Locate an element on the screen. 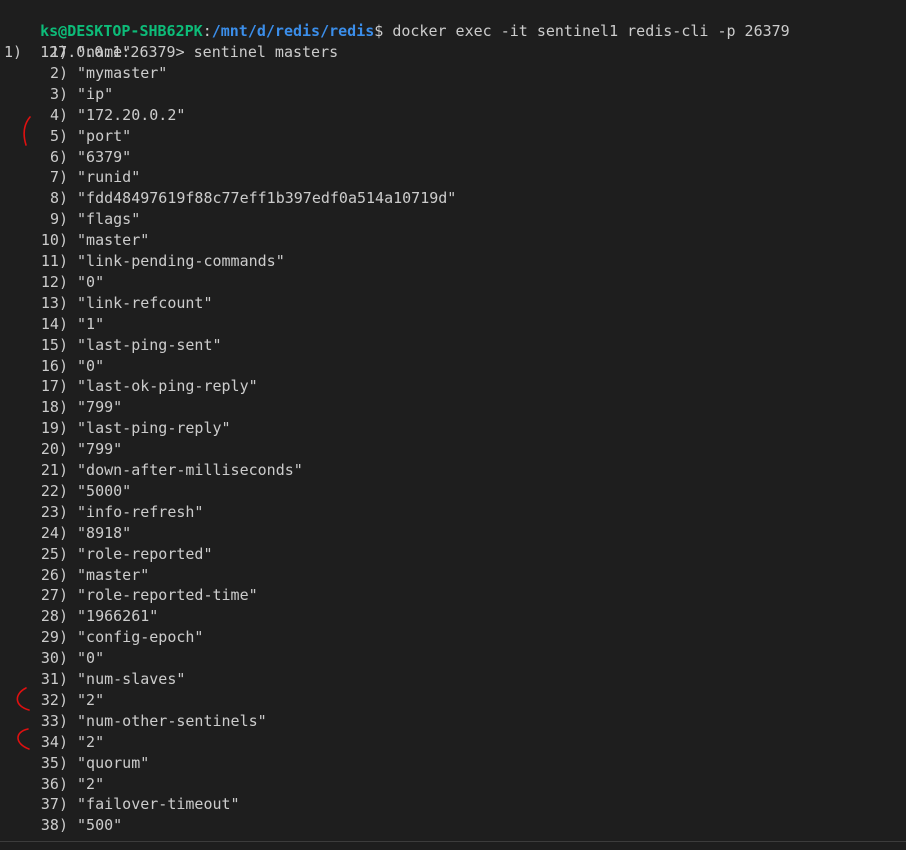 The width and height of the screenshot is (906, 850). row-index: 34) is located at coordinates (54, 741).